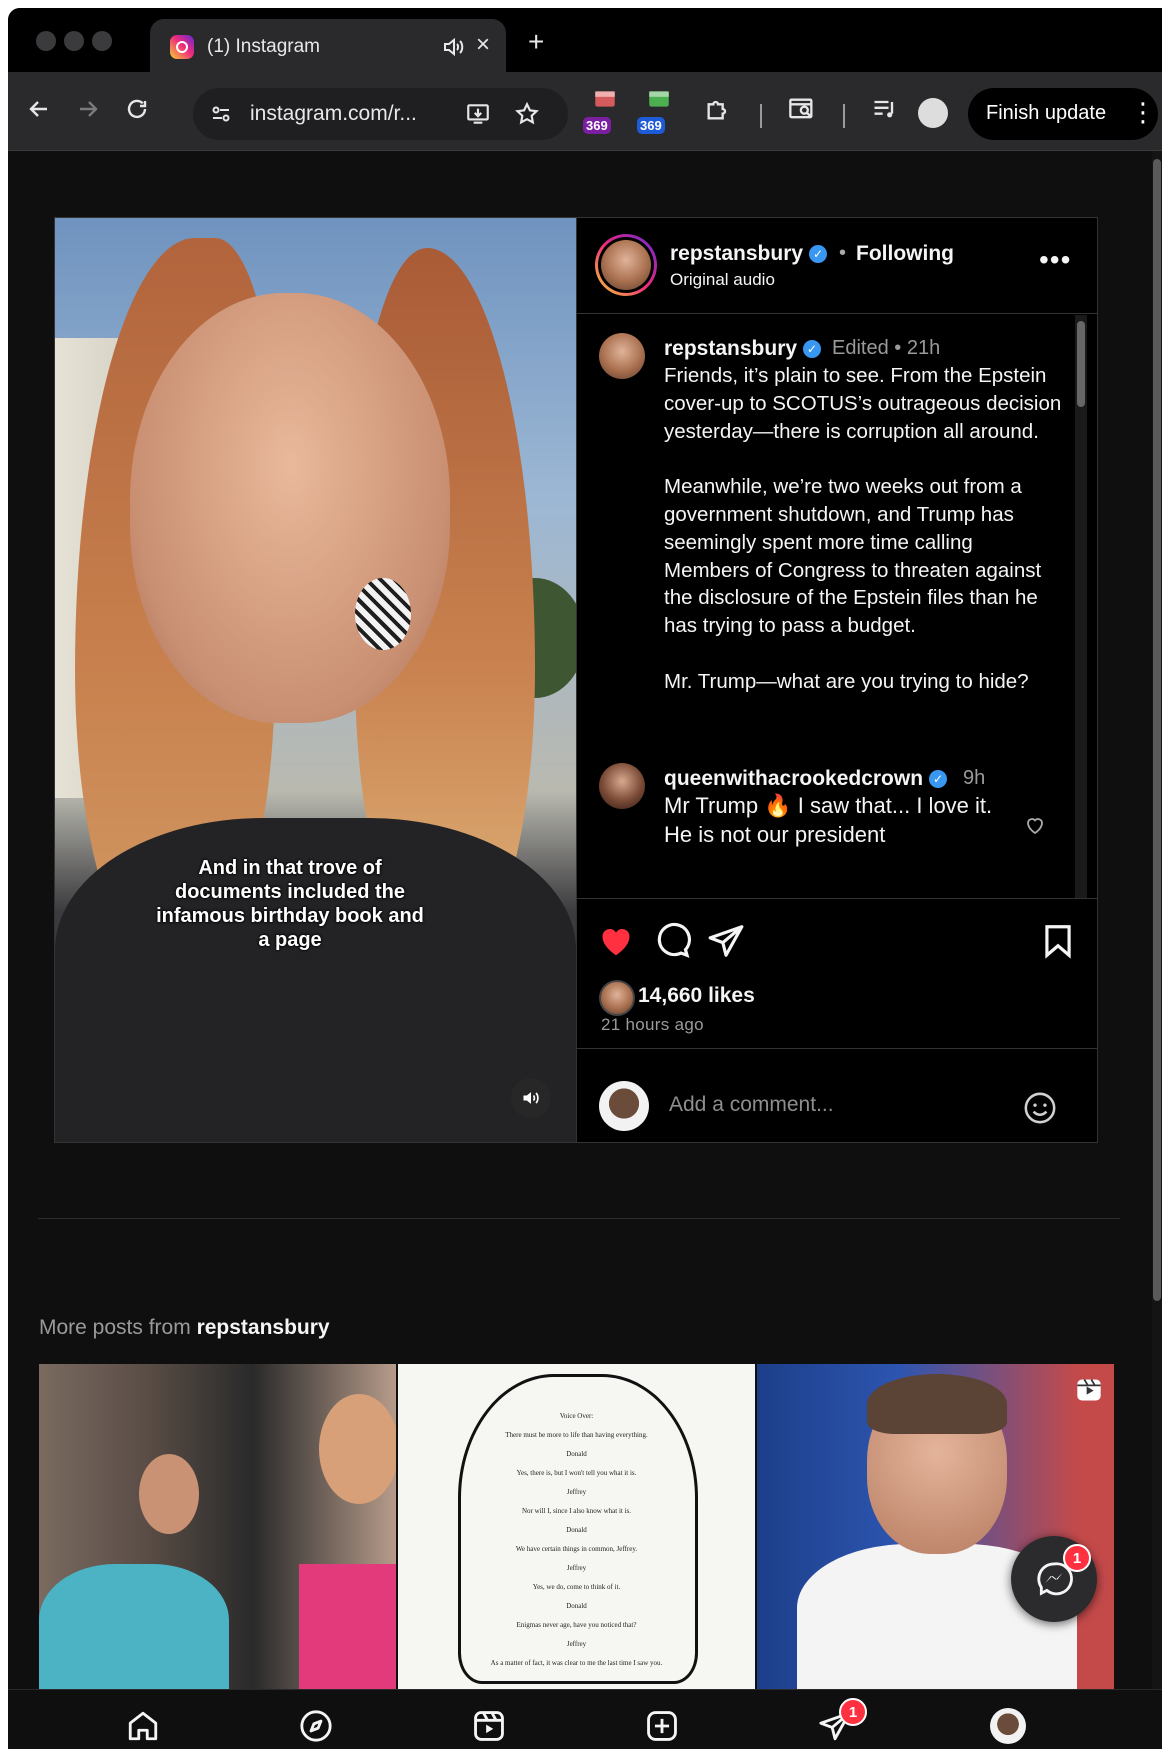  I want to click on likes-count: 14,660 likes, so click(696, 996).